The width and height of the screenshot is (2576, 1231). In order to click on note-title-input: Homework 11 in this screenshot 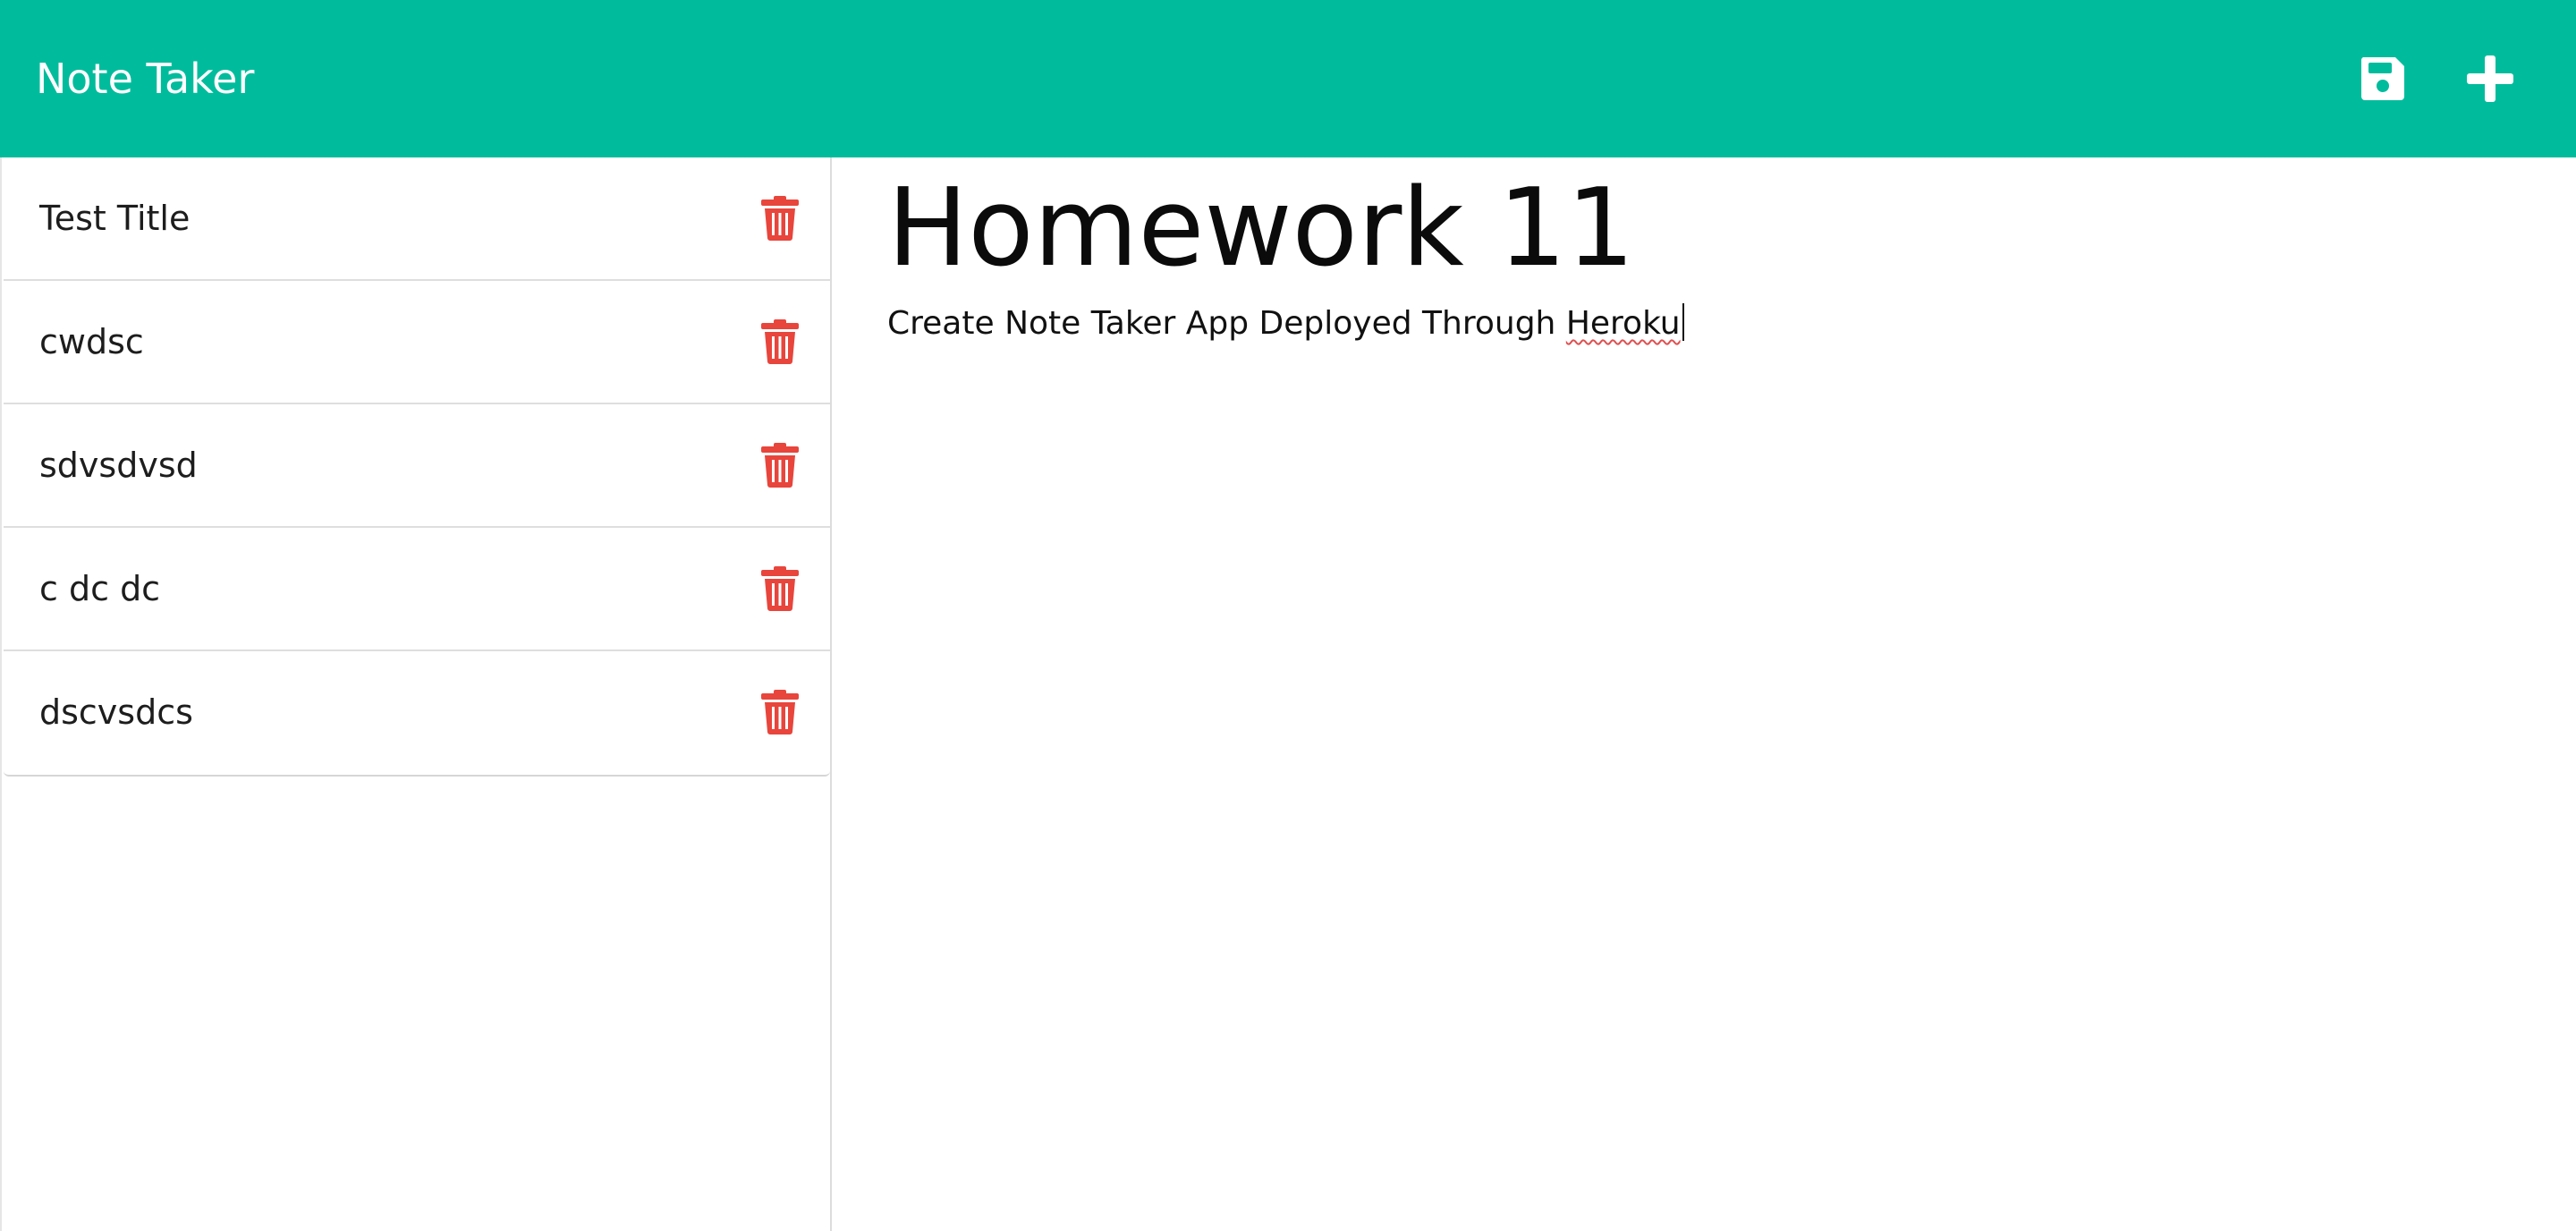, I will do `click(1692, 229)`.